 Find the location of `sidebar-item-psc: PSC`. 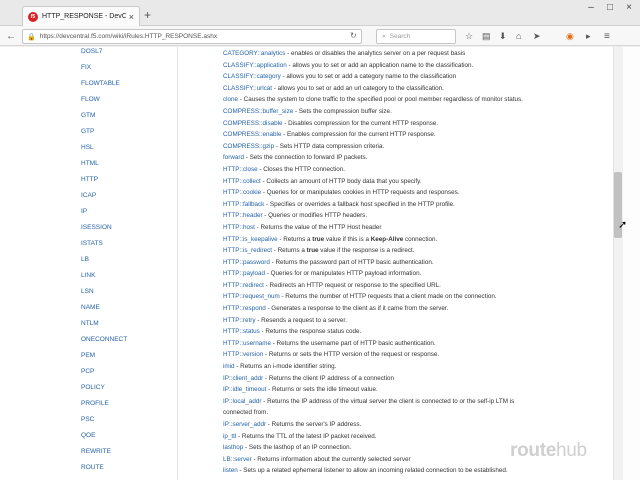

sidebar-item-psc: PSC is located at coordinates (126, 420).